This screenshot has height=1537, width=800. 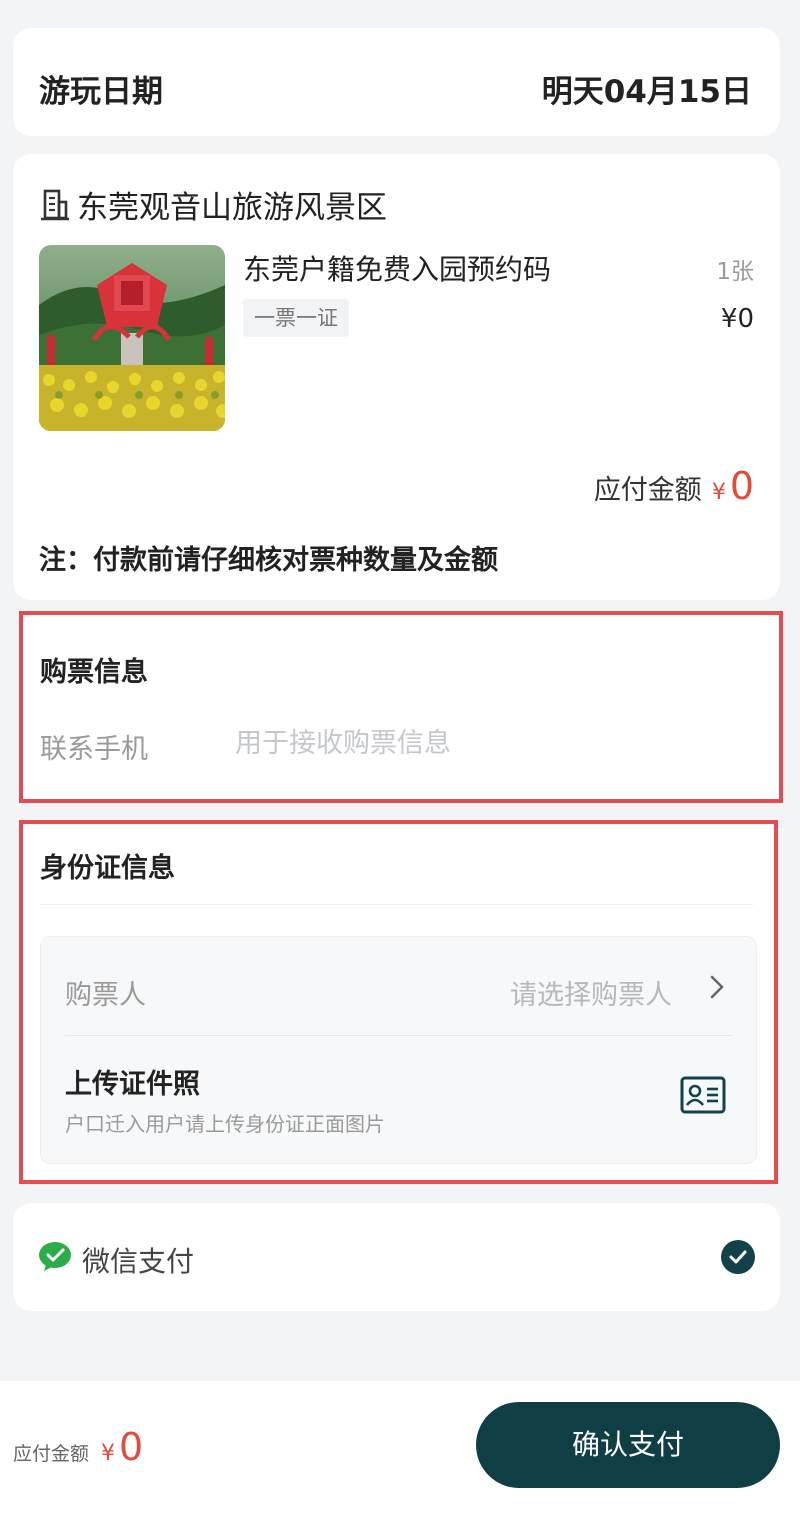 I want to click on bottom-amount-currency: ¥, so click(x=108, y=1453).